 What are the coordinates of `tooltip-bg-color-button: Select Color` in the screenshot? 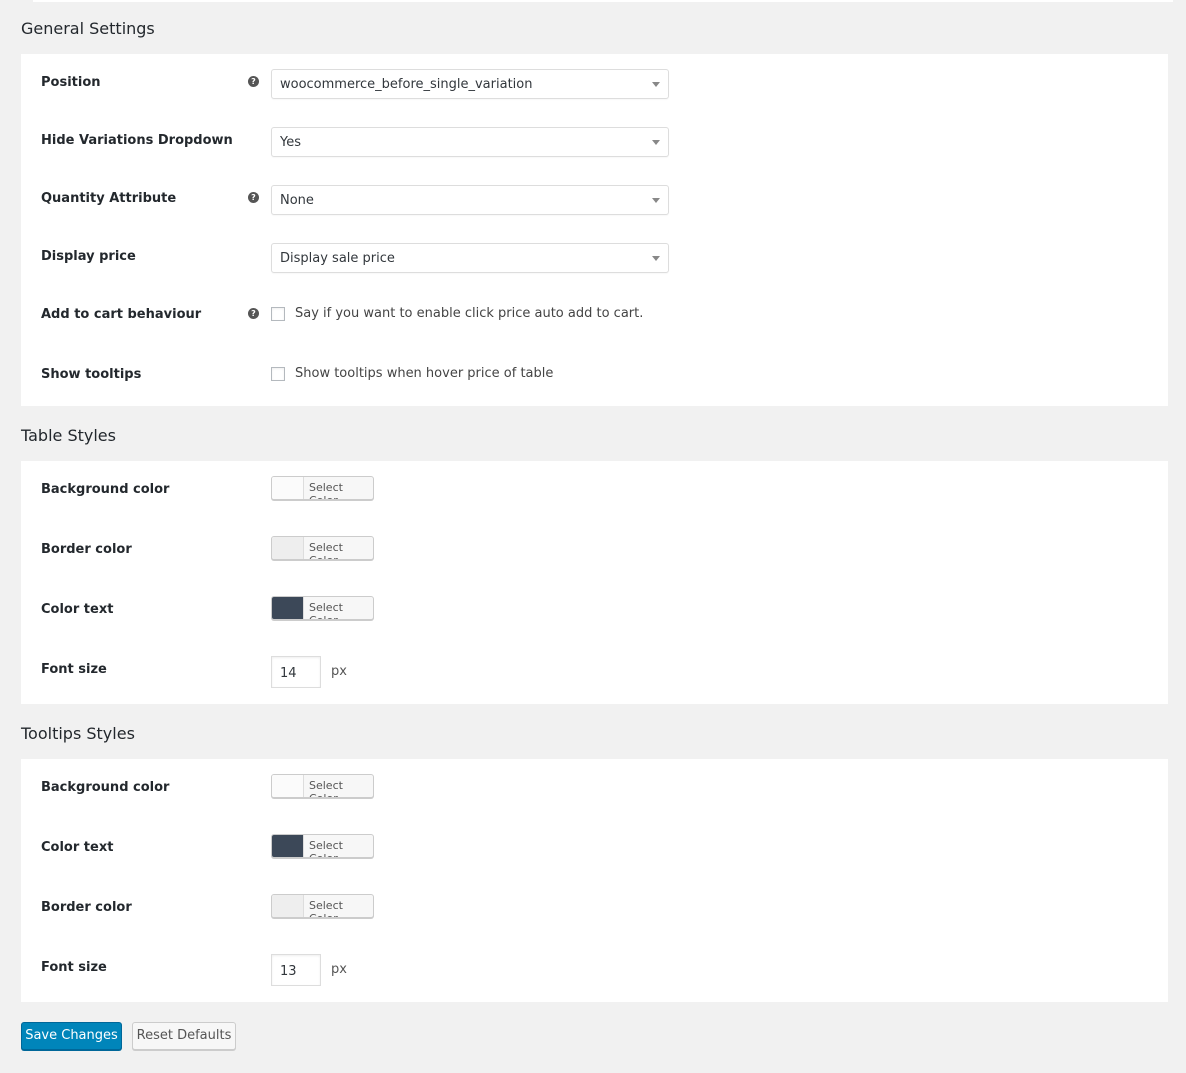 It's located at (322, 786).